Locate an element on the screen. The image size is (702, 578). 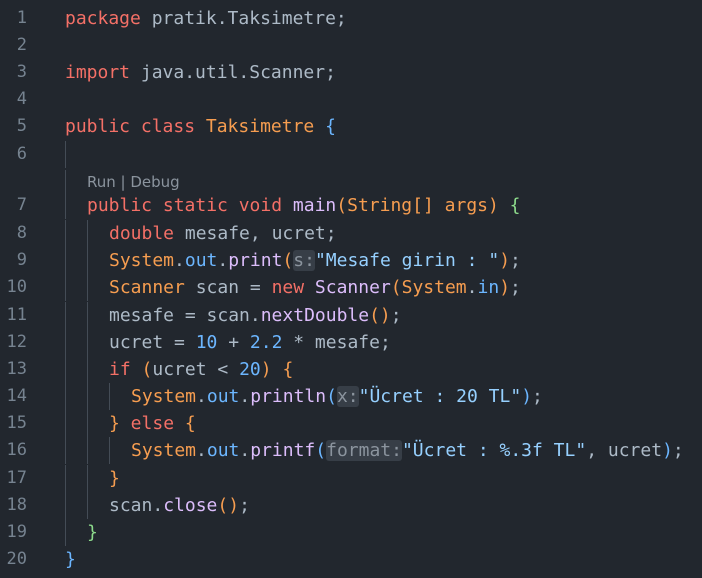
code-line-8: 8 double mesafe, ucret; is located at coordinates (351, 233).